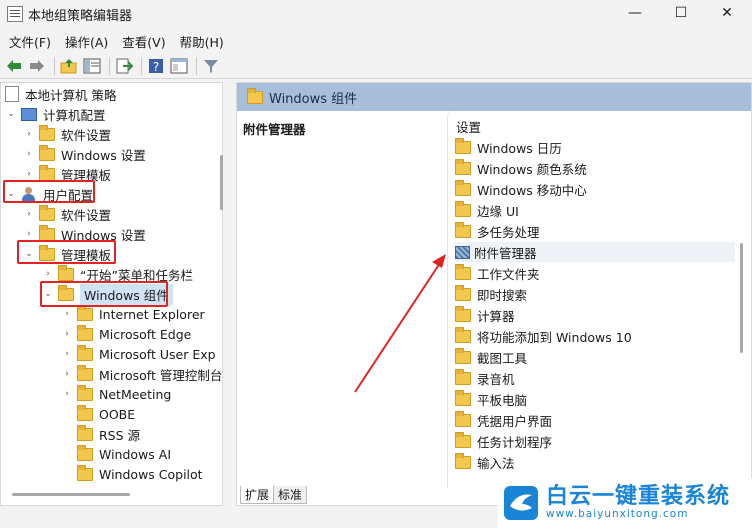 This screenshot has height=528, width=752. Describe the element at coordinates (635, 13) in the screenshot. I see `minimize-button: —` at that location.